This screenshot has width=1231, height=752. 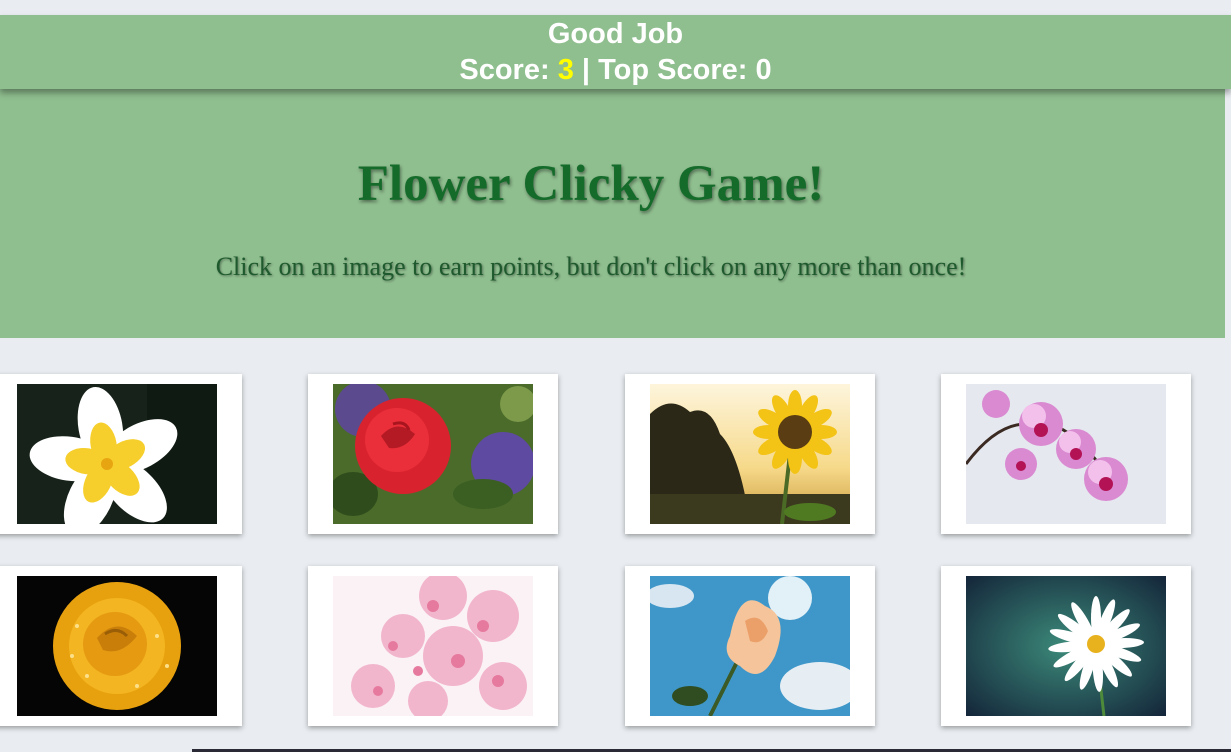 I want to click on score-value: 3, so click(x=565, y=70).